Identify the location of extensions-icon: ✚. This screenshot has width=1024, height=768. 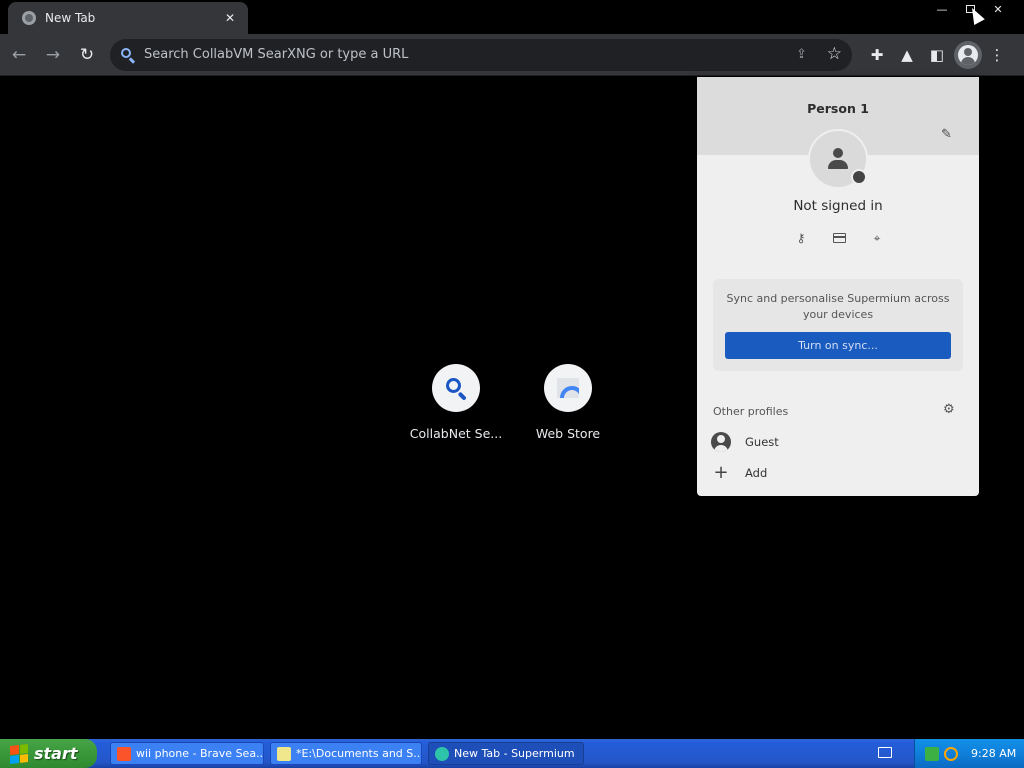
(877, 55).